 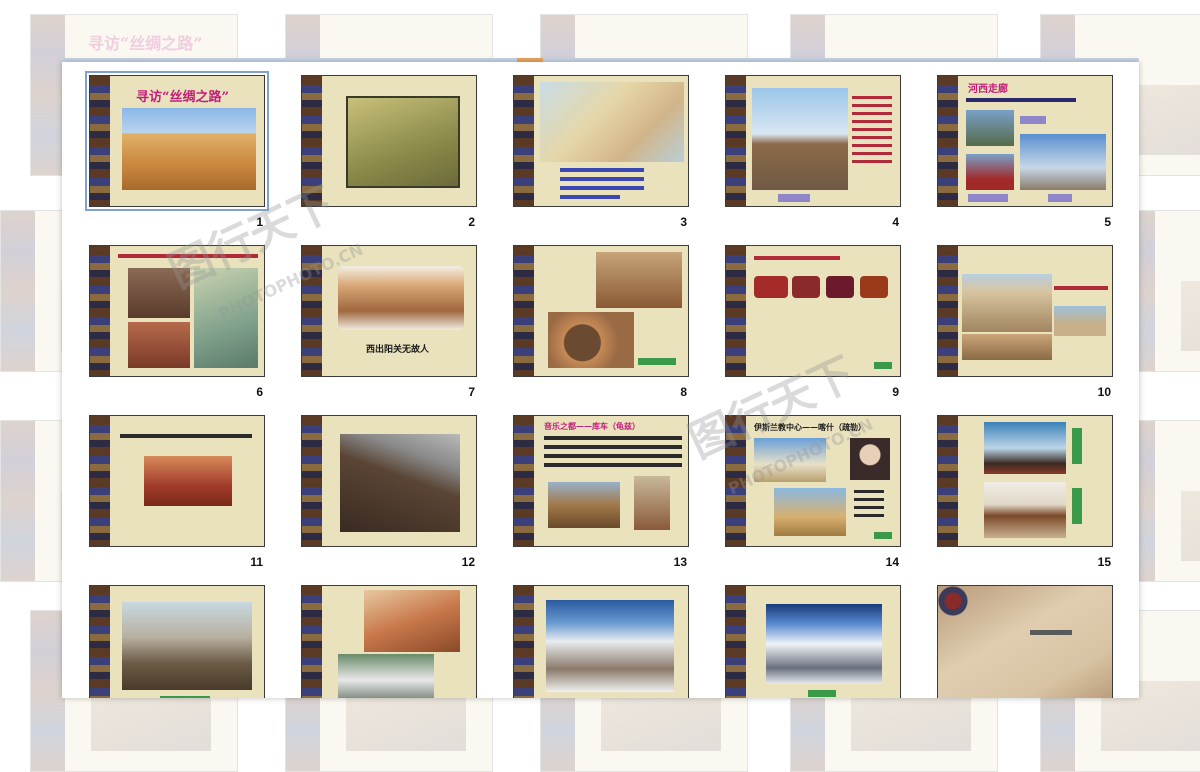 I want to click on mountain-photo, so click(x=400, y=483).